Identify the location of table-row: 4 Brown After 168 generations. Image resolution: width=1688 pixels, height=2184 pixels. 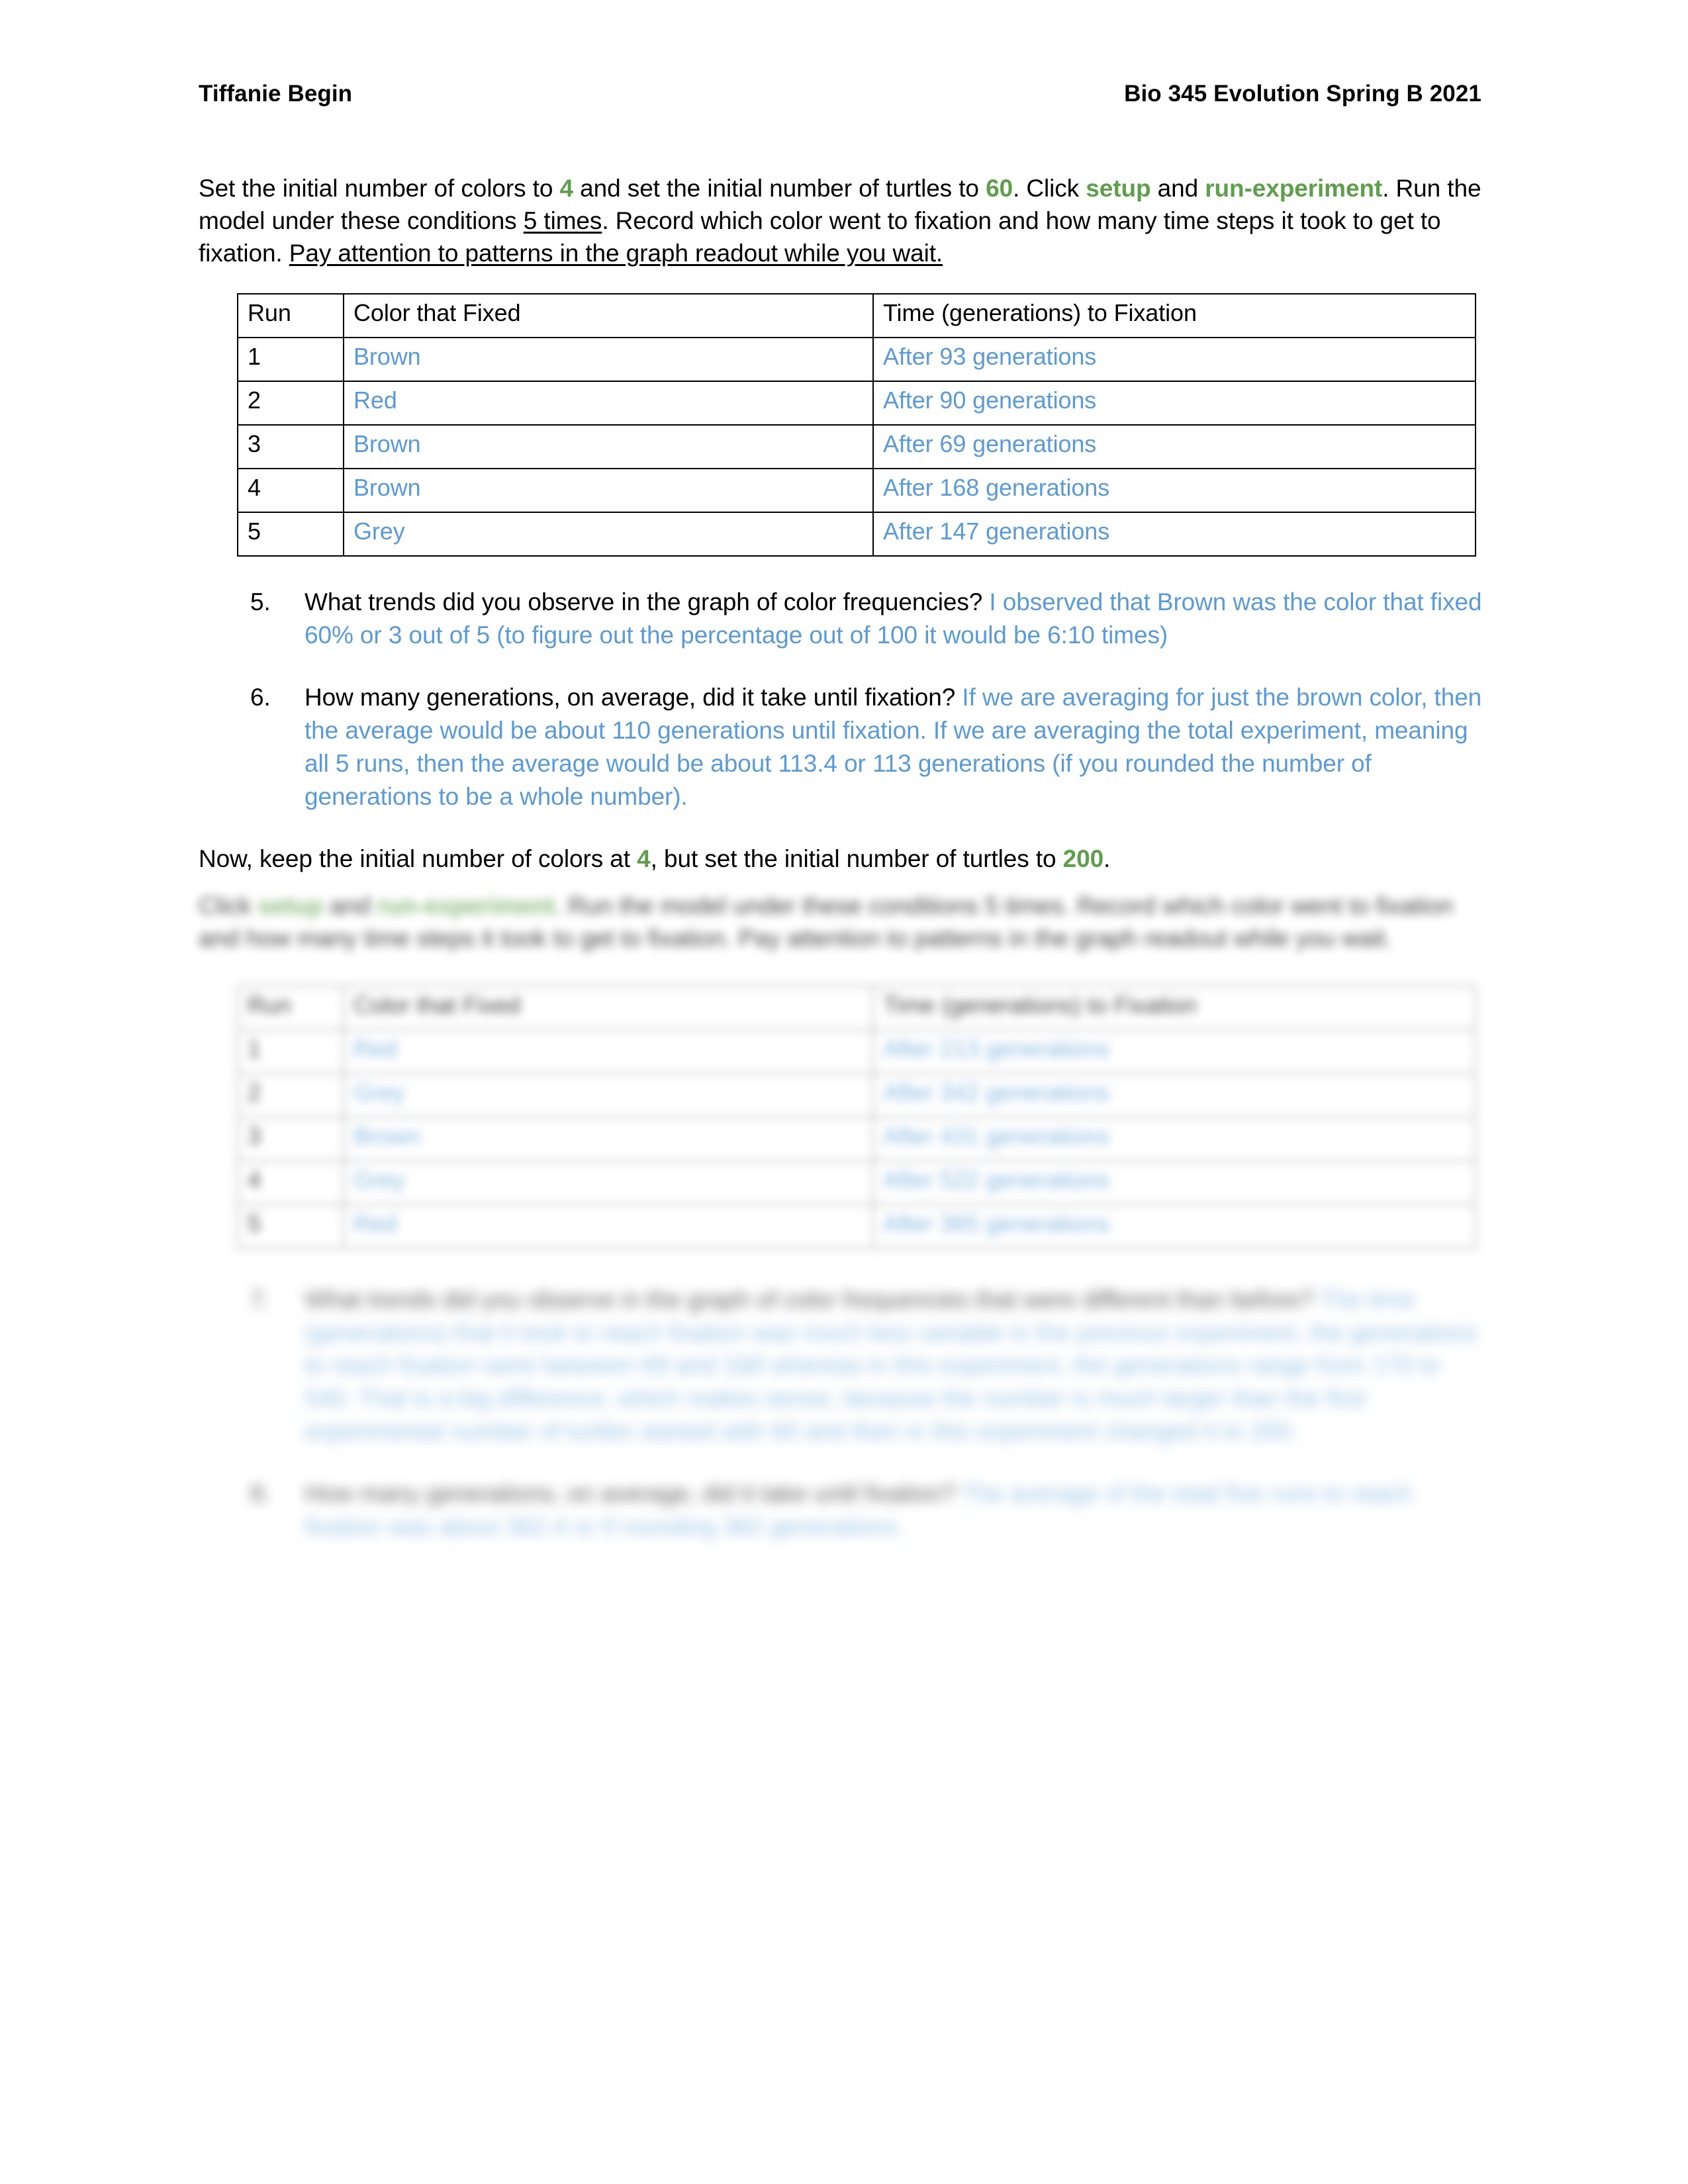
(856, 491).